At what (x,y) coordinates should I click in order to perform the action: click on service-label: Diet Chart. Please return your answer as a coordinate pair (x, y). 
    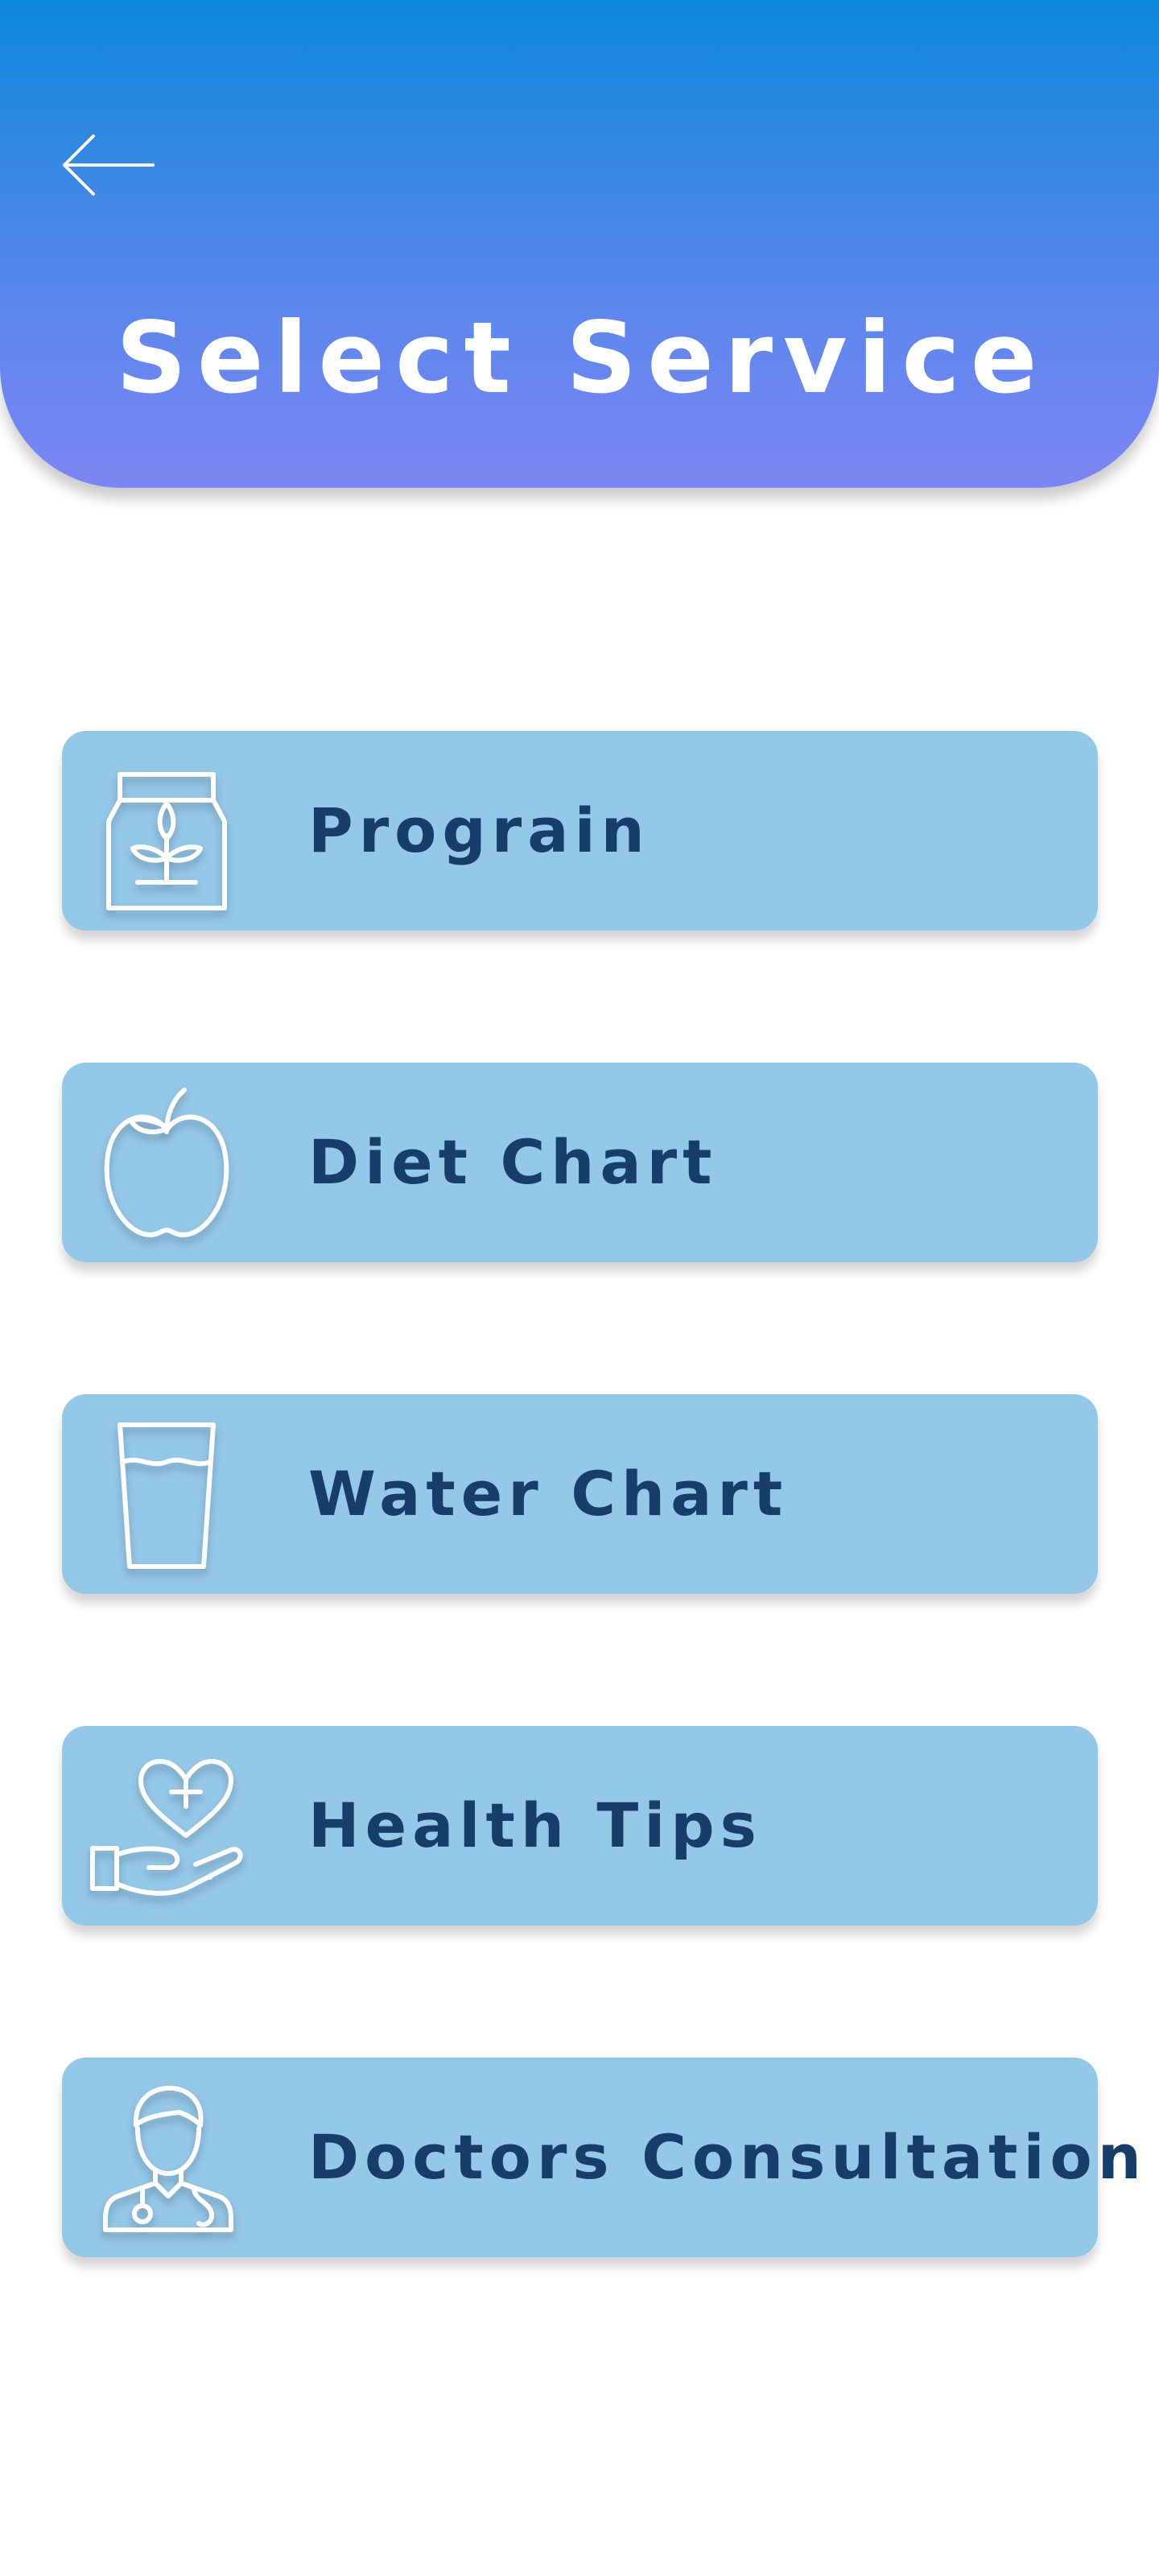
    Looking at the image, I should click on (513, 1162).